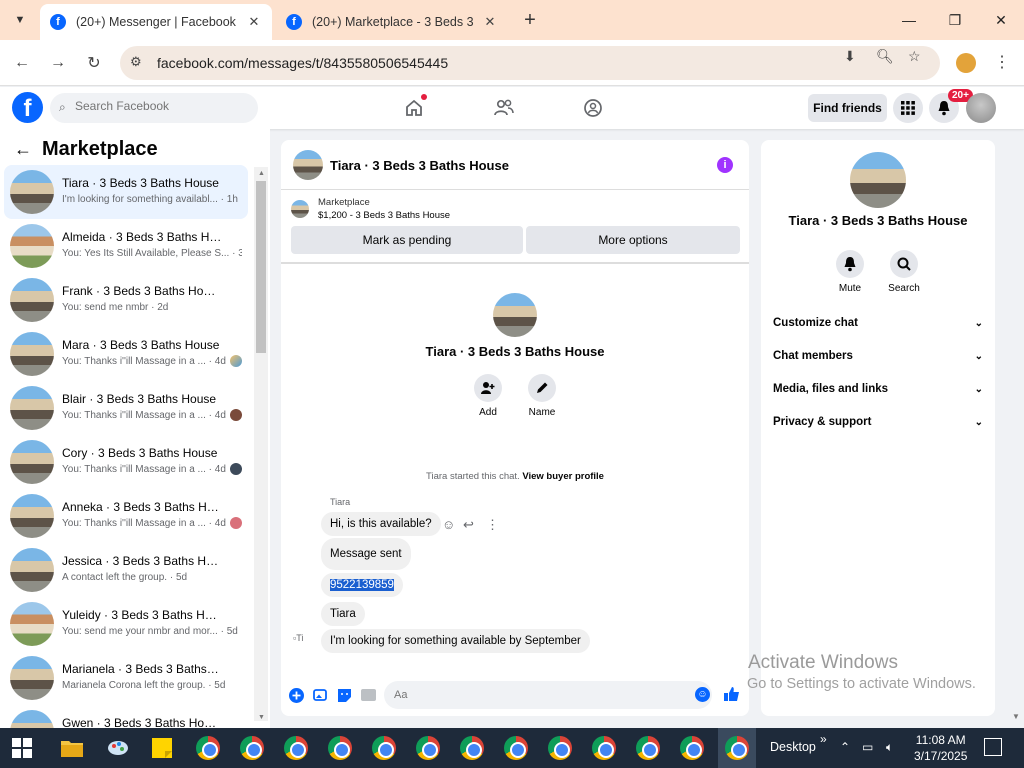 The width and height of the screenshot is (1024, 768). Describe the element at coordinates (22, 63) in the screenshot. I see `back-icon: ←` at that location.